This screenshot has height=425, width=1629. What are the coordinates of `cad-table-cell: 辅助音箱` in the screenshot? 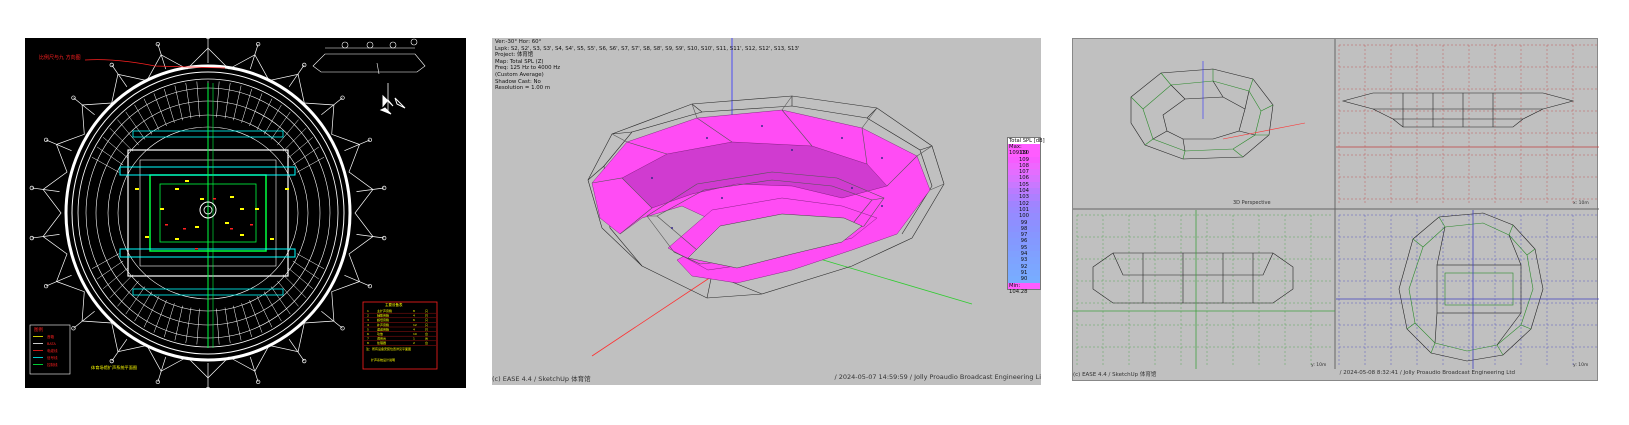 It's located at (383, 315).